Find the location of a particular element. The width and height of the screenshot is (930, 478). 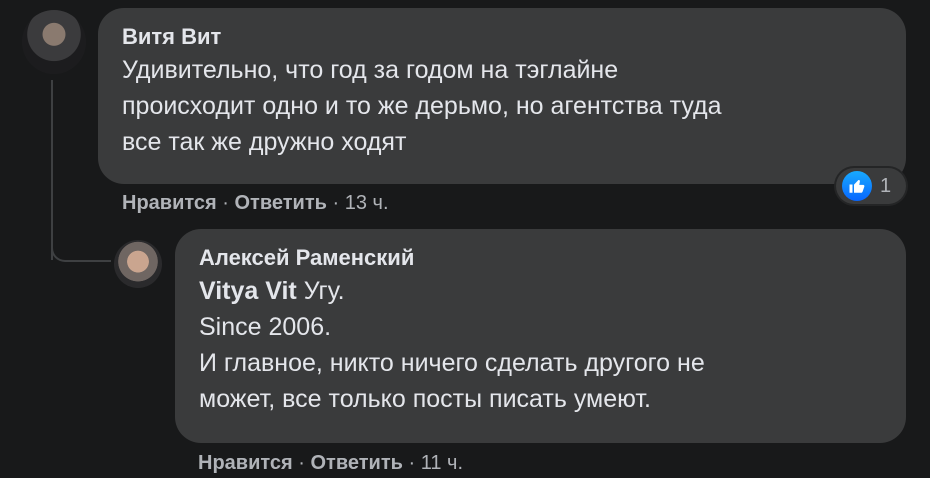

reaction-summary: 1 is located at coordinates (871, 186).